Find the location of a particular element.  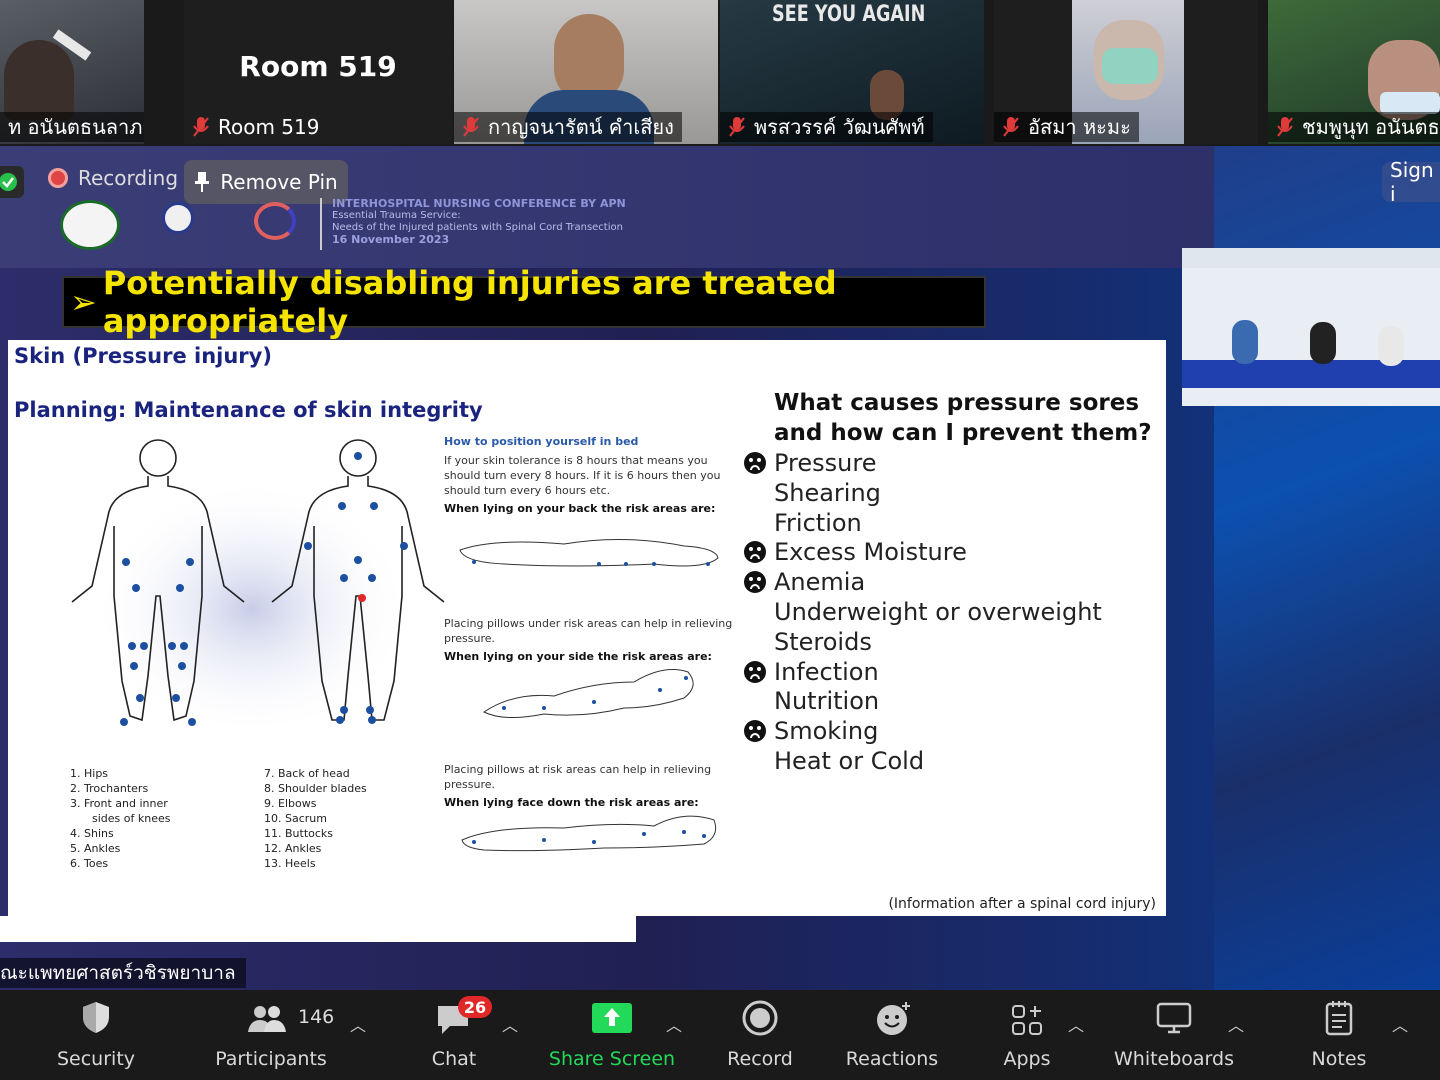

cause-item: Smoking is located at coordinates (923, 731).